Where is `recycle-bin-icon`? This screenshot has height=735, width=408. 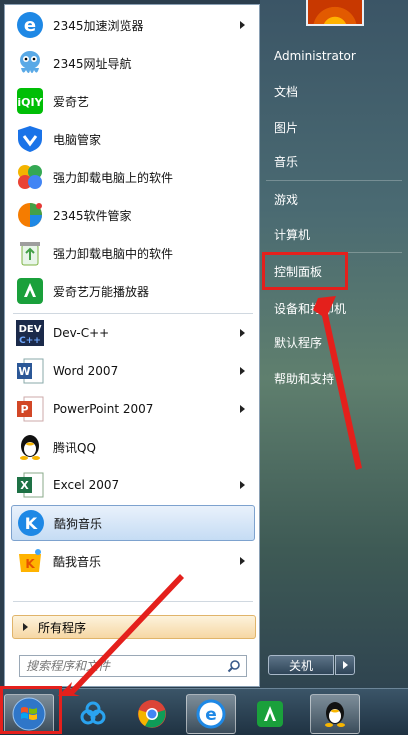
recycle-bin-icon is located at coordinates (30, 253).